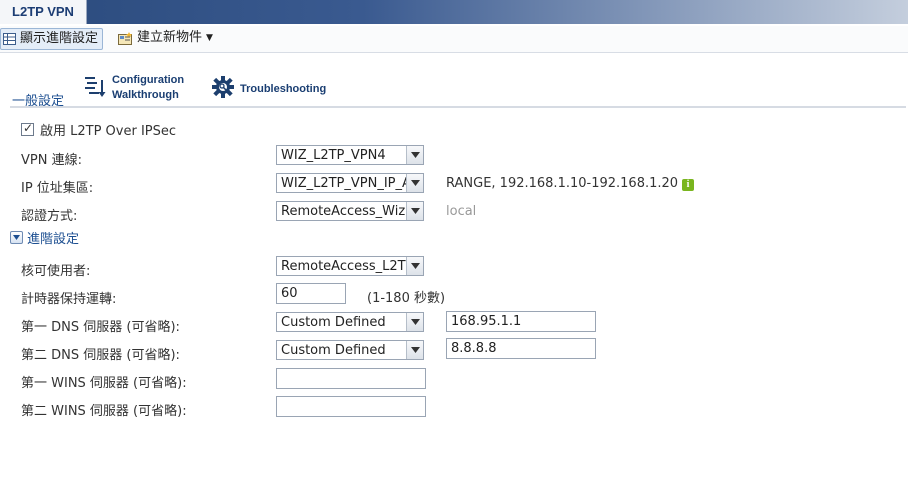 This screenshot has width=908, height=482. I want to click on checkmark-icon: ✓, so click(28, 128).